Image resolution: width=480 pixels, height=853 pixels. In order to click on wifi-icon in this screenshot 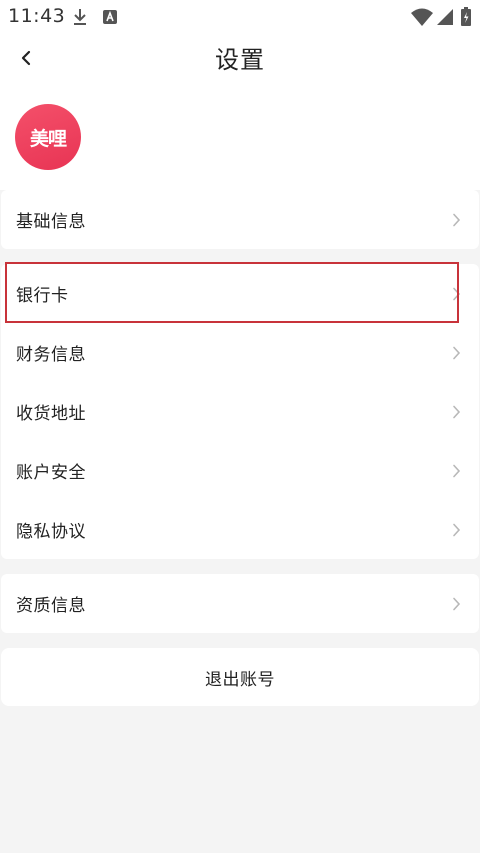, I will do `click(422, 17)`.